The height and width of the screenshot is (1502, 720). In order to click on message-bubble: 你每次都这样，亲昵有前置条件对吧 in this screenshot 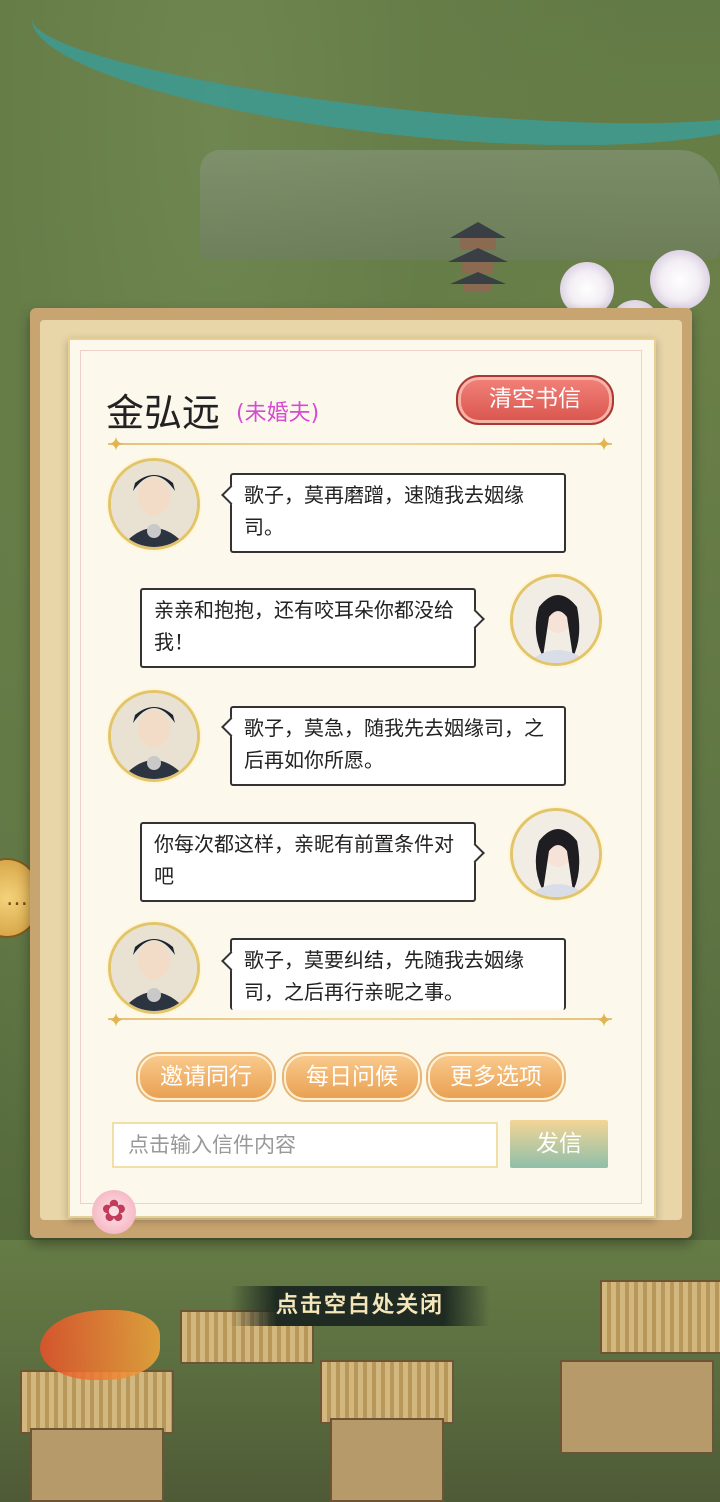, I will do `click(308, 862)`.